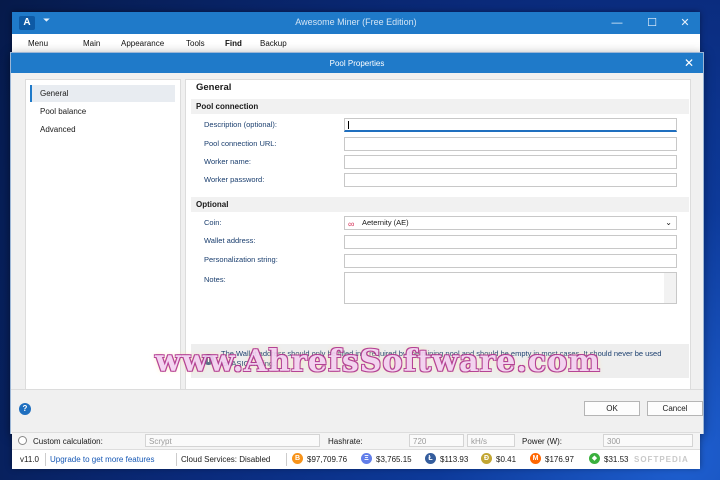 The height and width of the screenshot is (480, 720). Describe the element at coordinates (348, 125) in the screenshot. I see `text-caret` at that location.